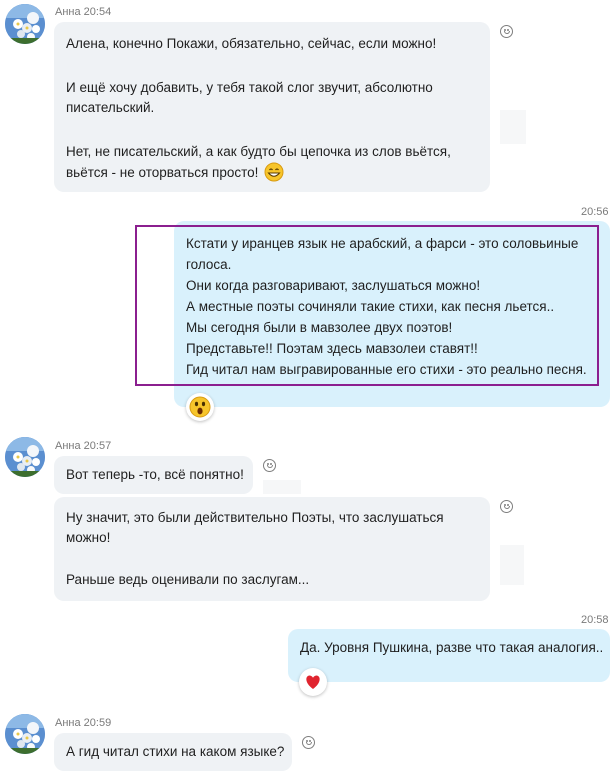 The height and width of the screenshot is (779, 615). What do you see at coordinates (175, 751) in the screenshot?
I see `message-text: А гид читал стихи на каком языке?` at bounding box center [175, 751].